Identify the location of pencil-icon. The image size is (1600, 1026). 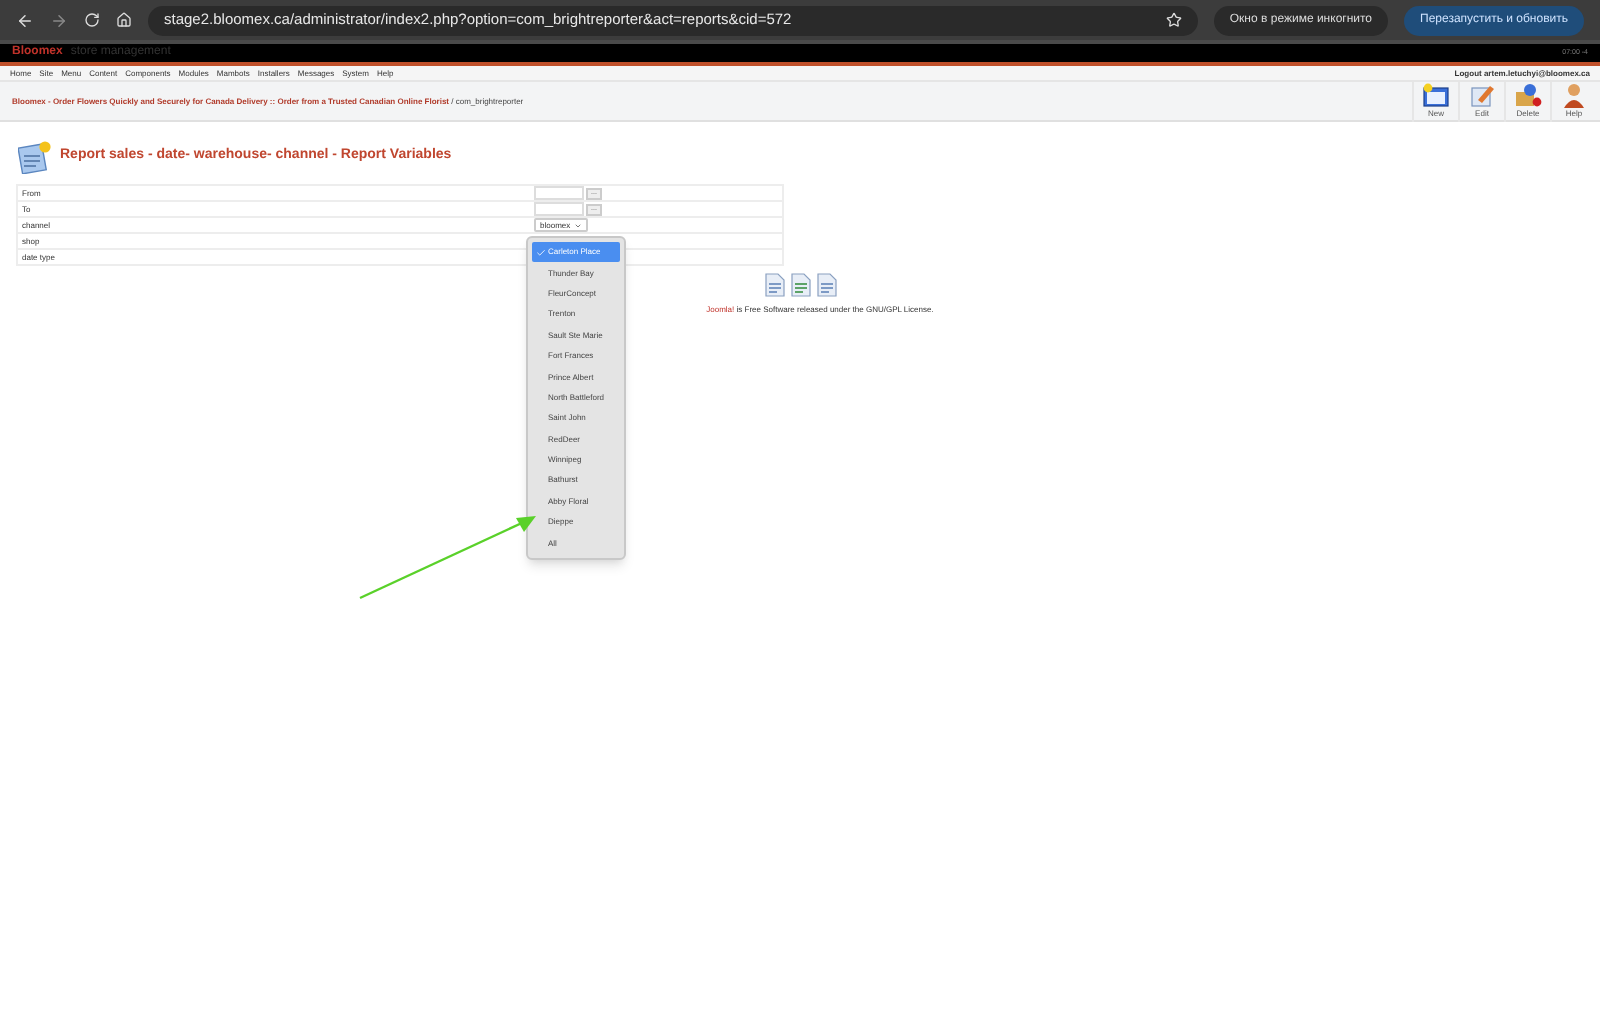
(1482, 95).